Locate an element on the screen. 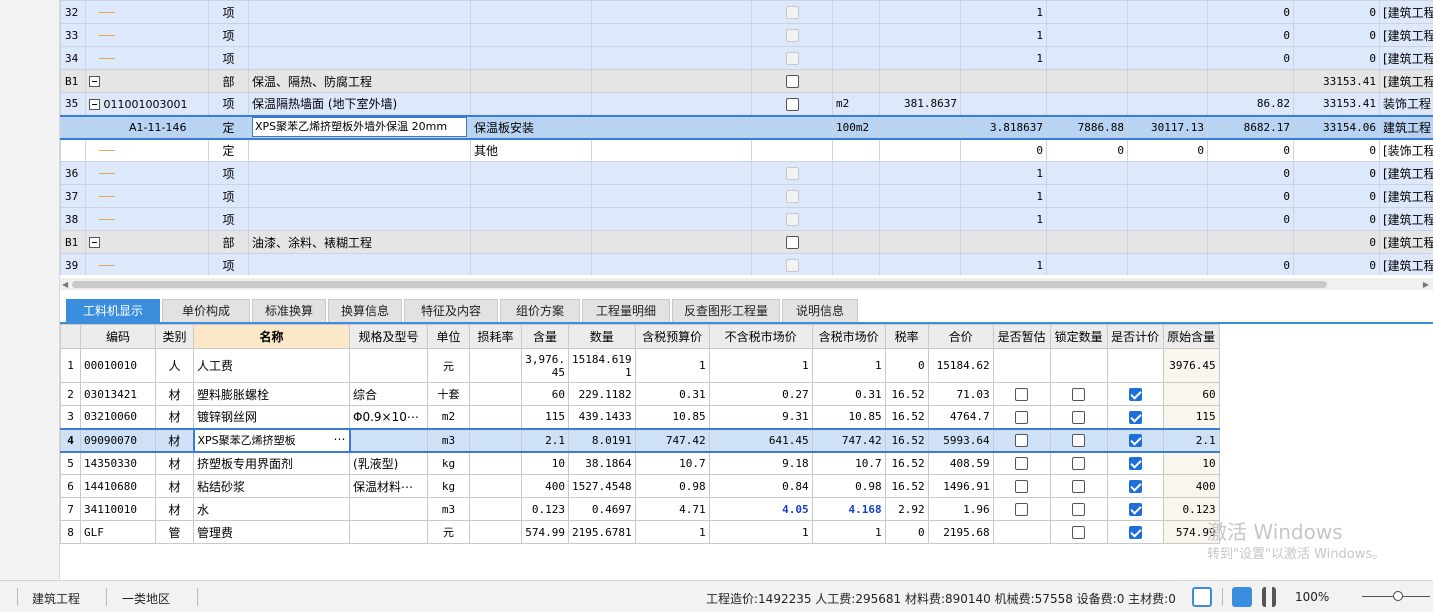  code-cell: 09090070 is located at coordinates (118, 440).